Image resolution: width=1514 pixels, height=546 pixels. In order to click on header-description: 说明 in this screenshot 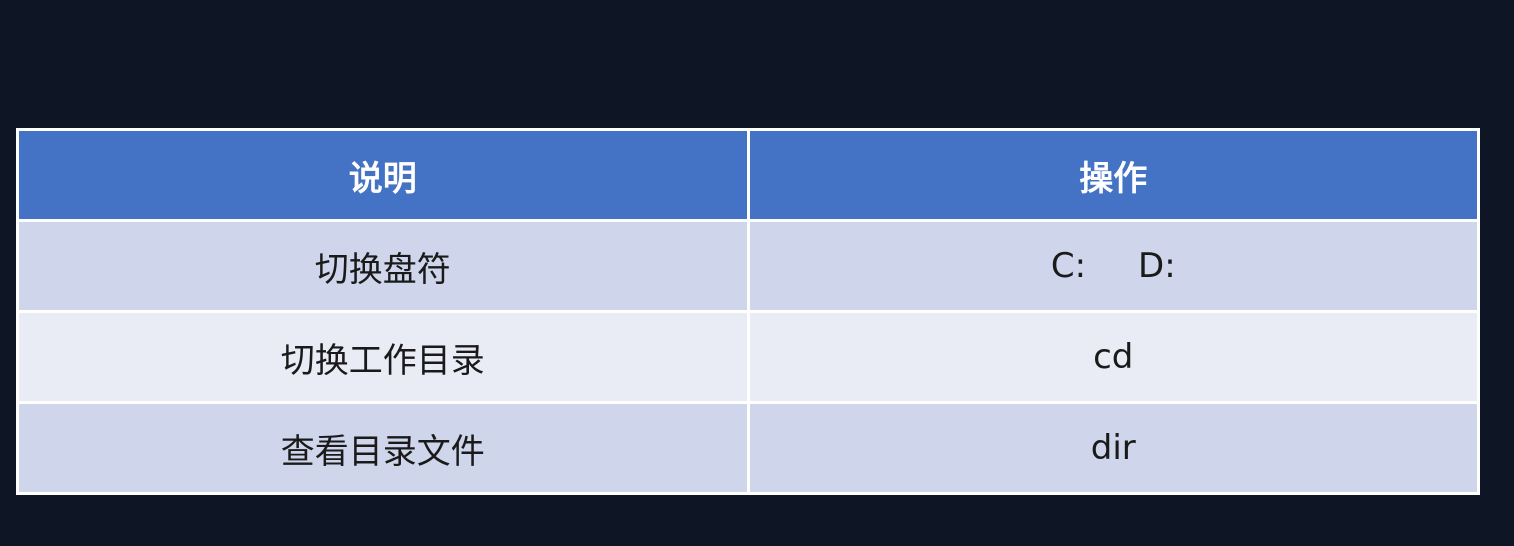, I will do `click(383, 175)`.